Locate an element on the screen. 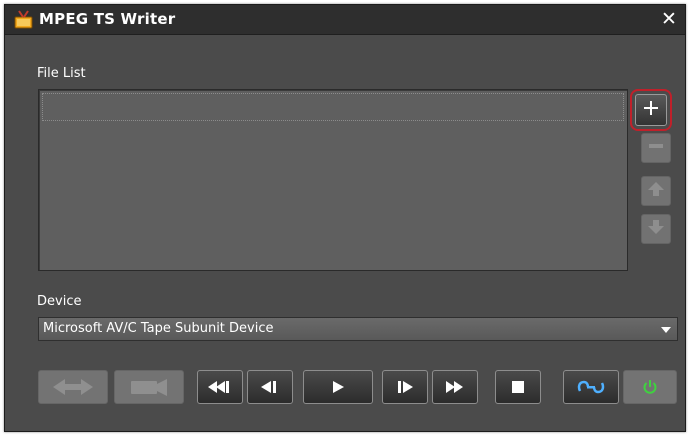 The width and height of the screenshot is (690, 436). title-bar: MPEG TS Writer ✕ is located at coordinates (345, 20).